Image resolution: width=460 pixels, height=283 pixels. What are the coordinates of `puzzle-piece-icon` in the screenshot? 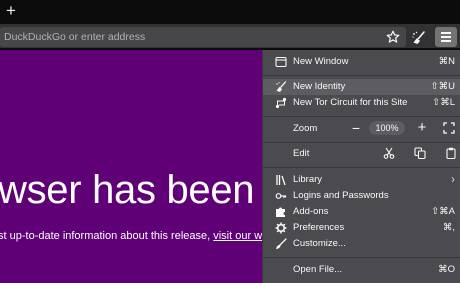 It's located at (280, 212).